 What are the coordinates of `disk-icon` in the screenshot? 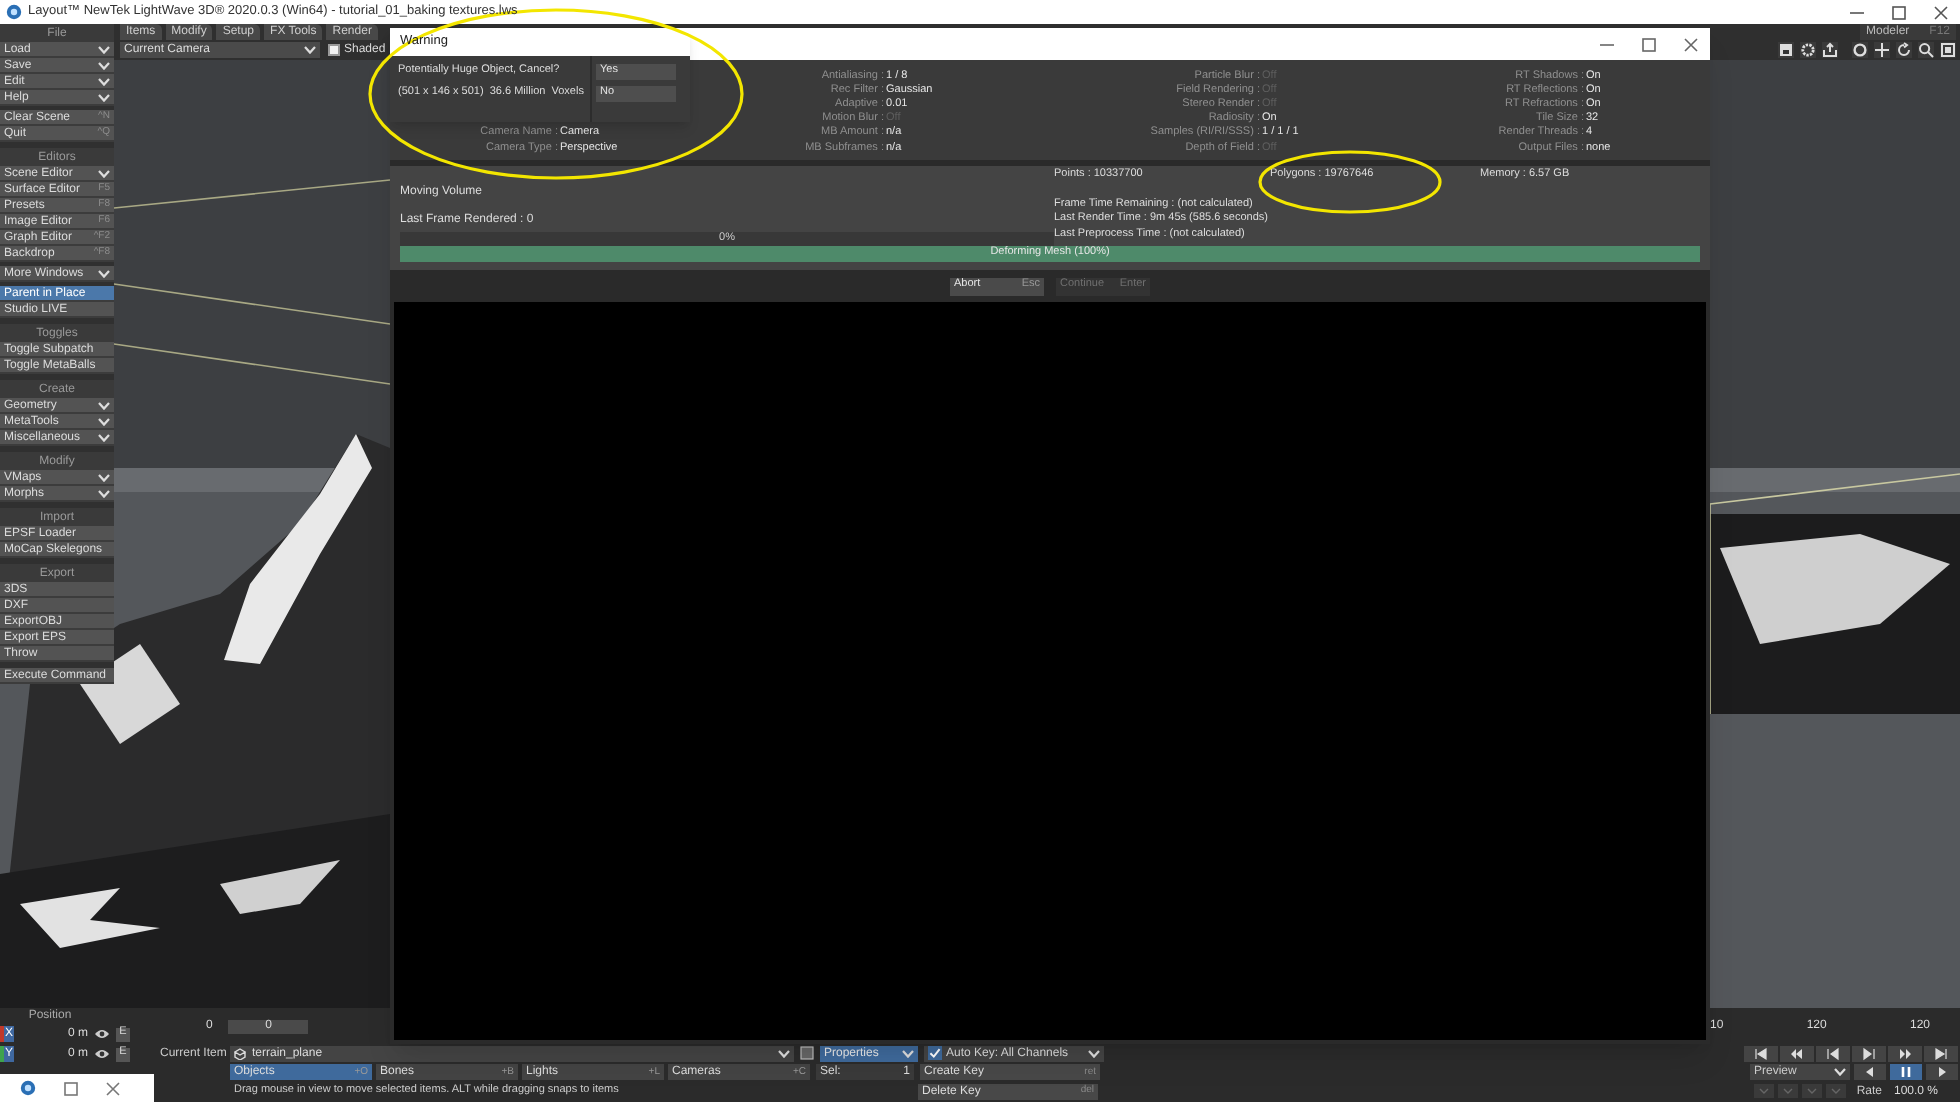 It's located at (1786, 50).